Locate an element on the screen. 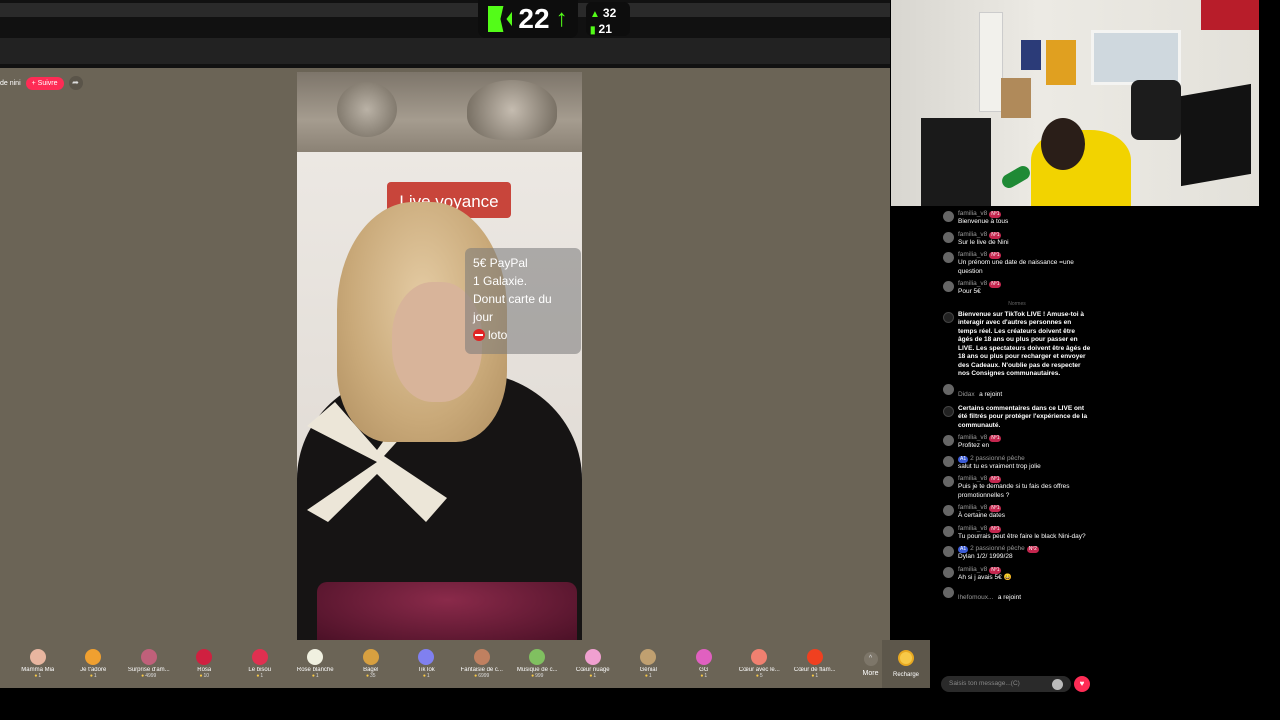 The width and height of the screenshot is (1280, 720). stat-top: 32 is located at coordinates (609, 13).